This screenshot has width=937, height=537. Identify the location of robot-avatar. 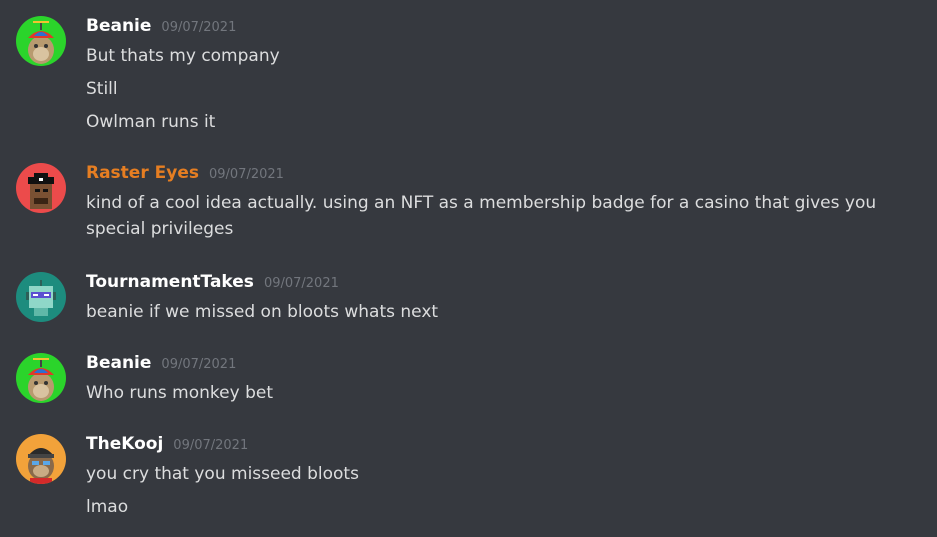
(41, 297).